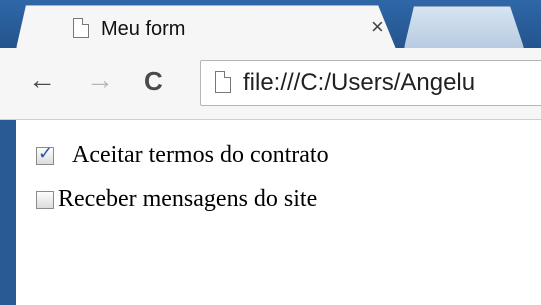 Image resolution: width=541 pixels, height=305 pixels. I want to click on file-icon, so click(223, 82).